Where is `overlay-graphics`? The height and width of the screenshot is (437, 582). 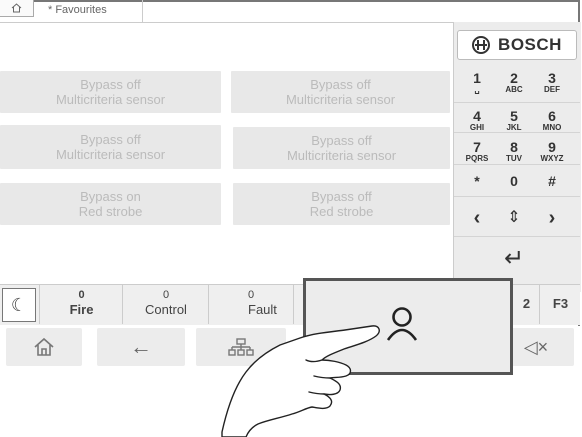 overlay-graphics is located at coordinates (319, 372).